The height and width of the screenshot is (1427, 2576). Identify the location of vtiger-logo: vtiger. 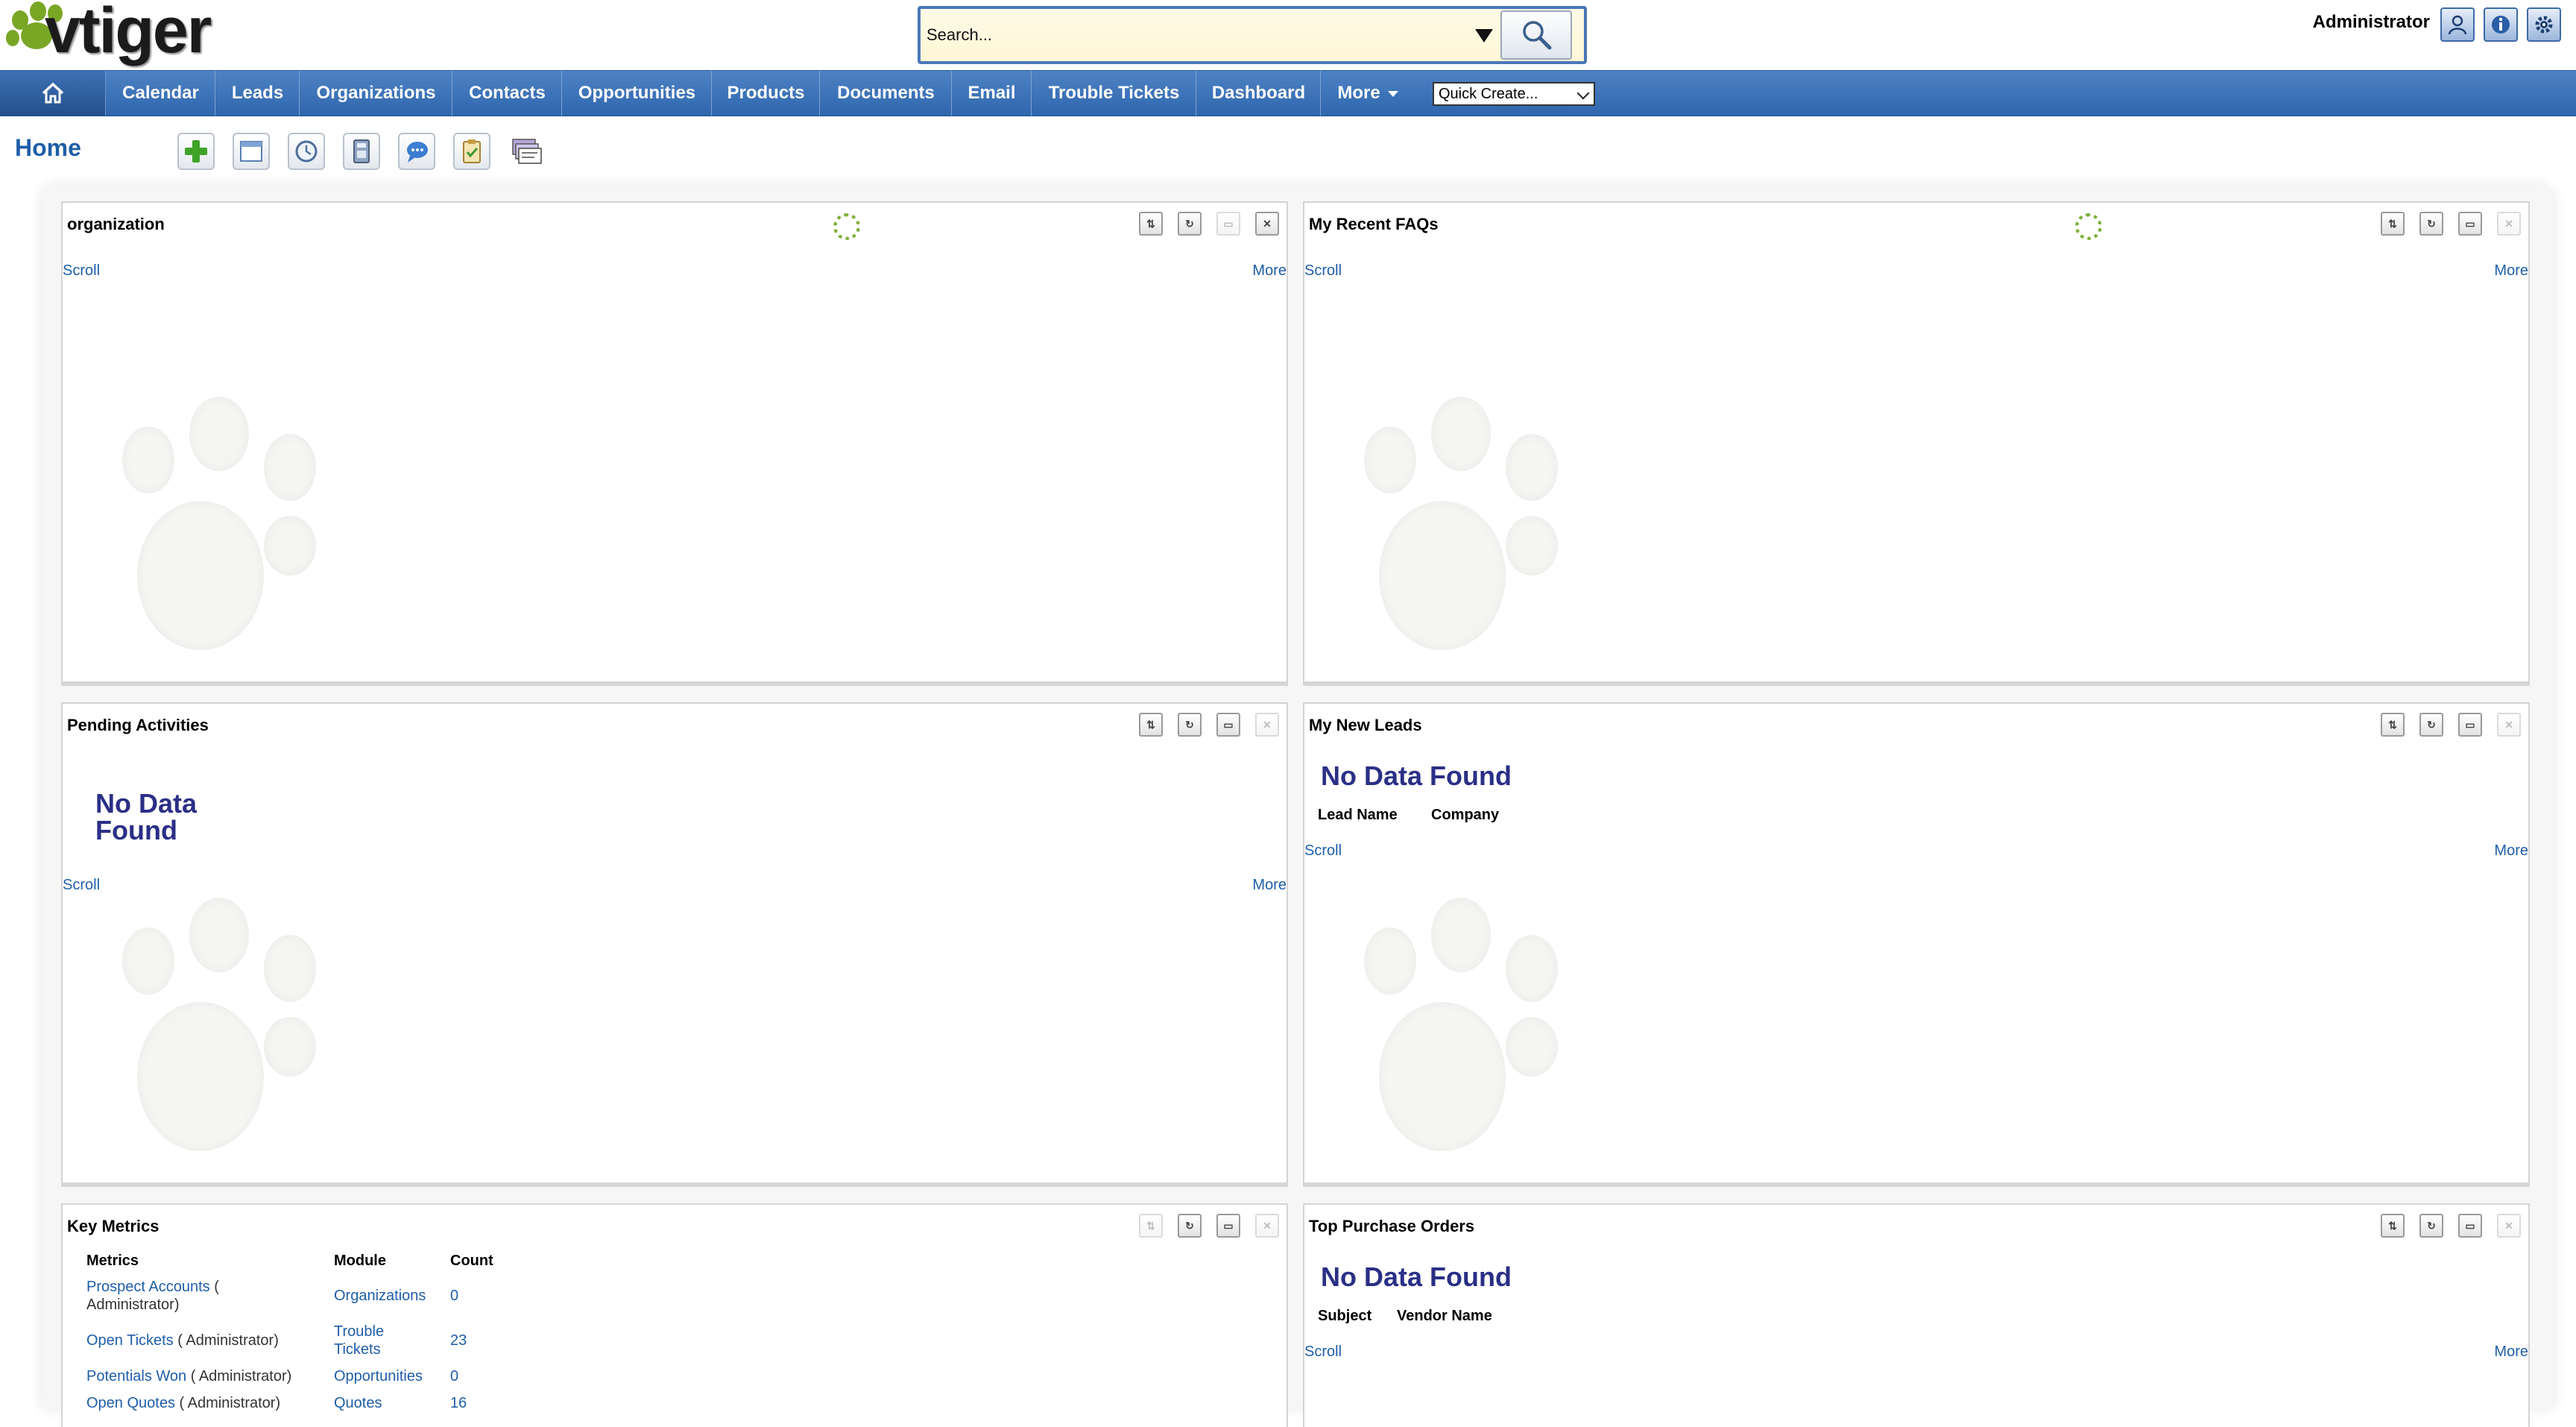
(124, 34).